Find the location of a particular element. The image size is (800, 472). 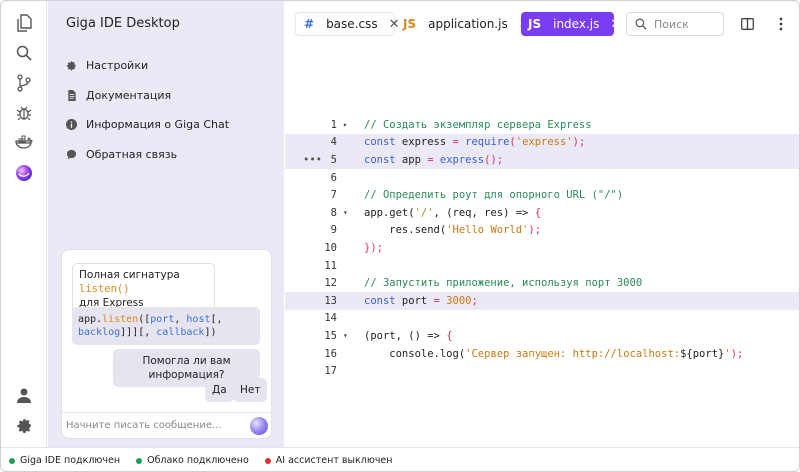

line-number: 11 is located at coordinates (330, 265).